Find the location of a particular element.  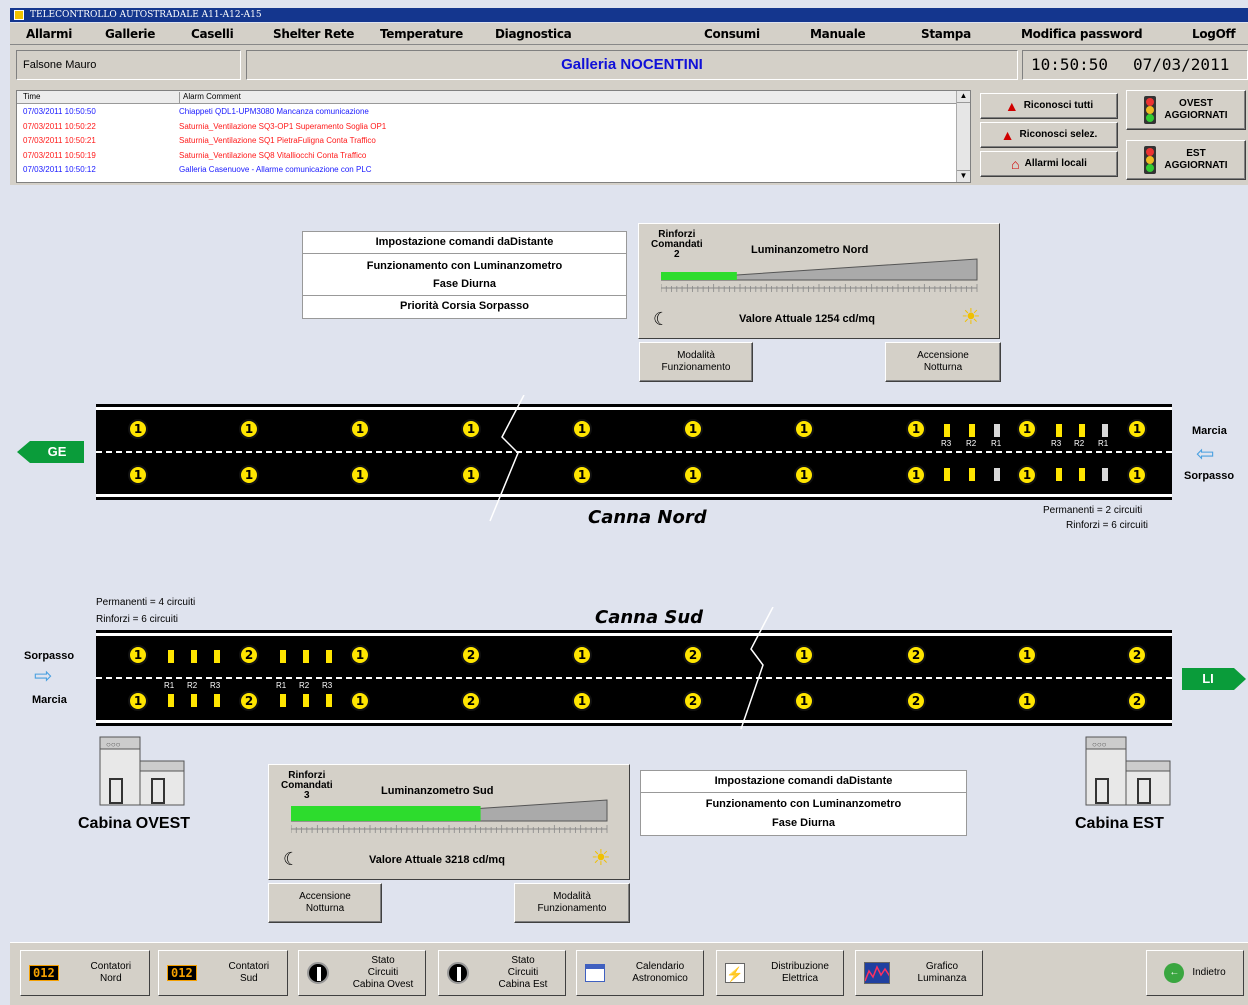

sud-mode-button: Modalità Funzionamento is located at coordinates (572, 903).